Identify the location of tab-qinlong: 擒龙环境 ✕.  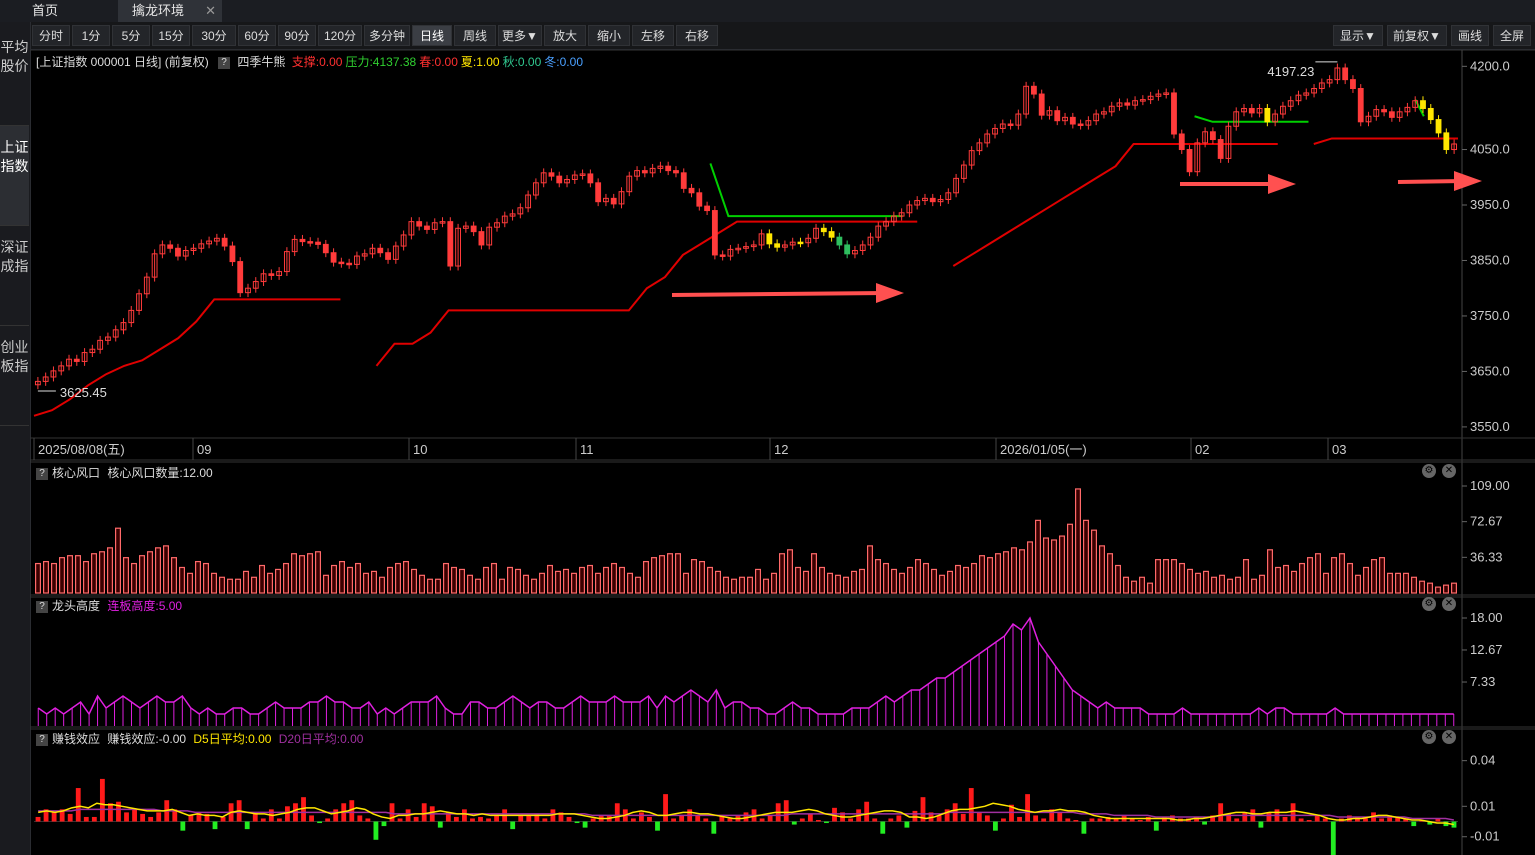
(170, 11).